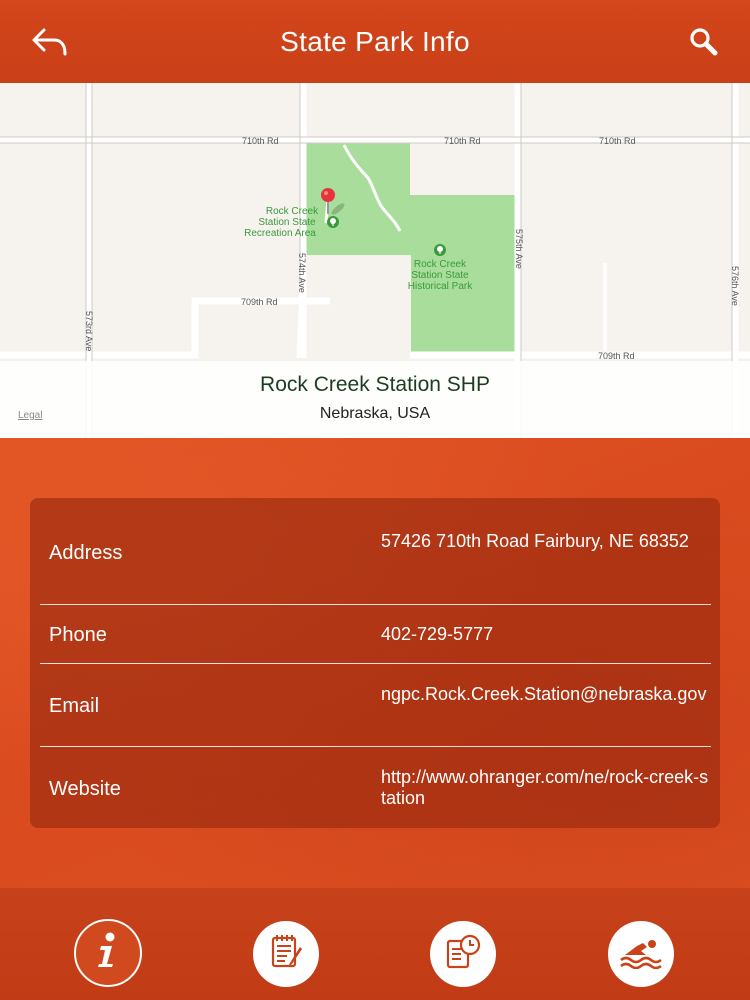 The width and height of the screenshot is (750, 1000). I want to click on email-label: Email, so click(74, 706).